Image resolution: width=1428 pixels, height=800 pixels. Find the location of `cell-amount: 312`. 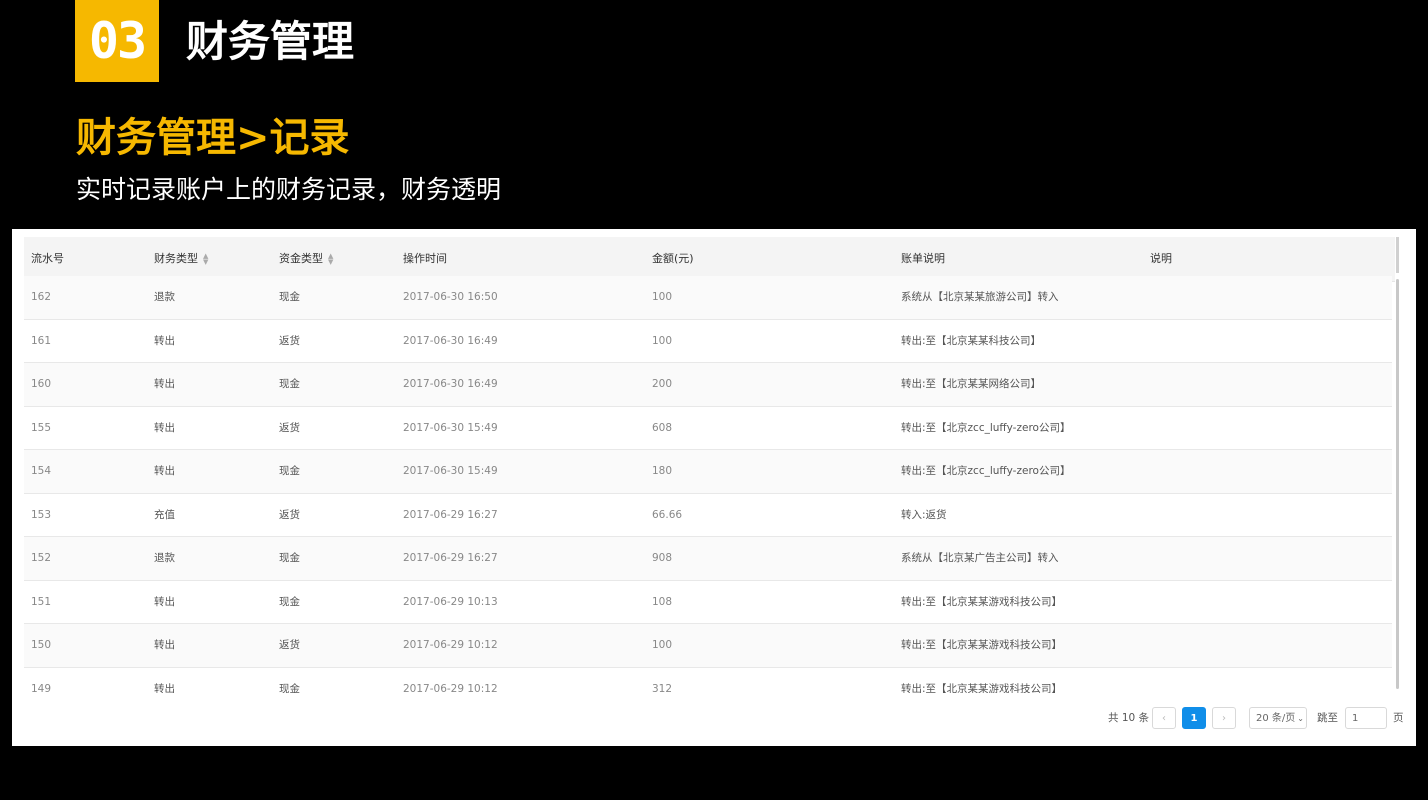

cell-amount: 312 is located at coordinates (662, 688).